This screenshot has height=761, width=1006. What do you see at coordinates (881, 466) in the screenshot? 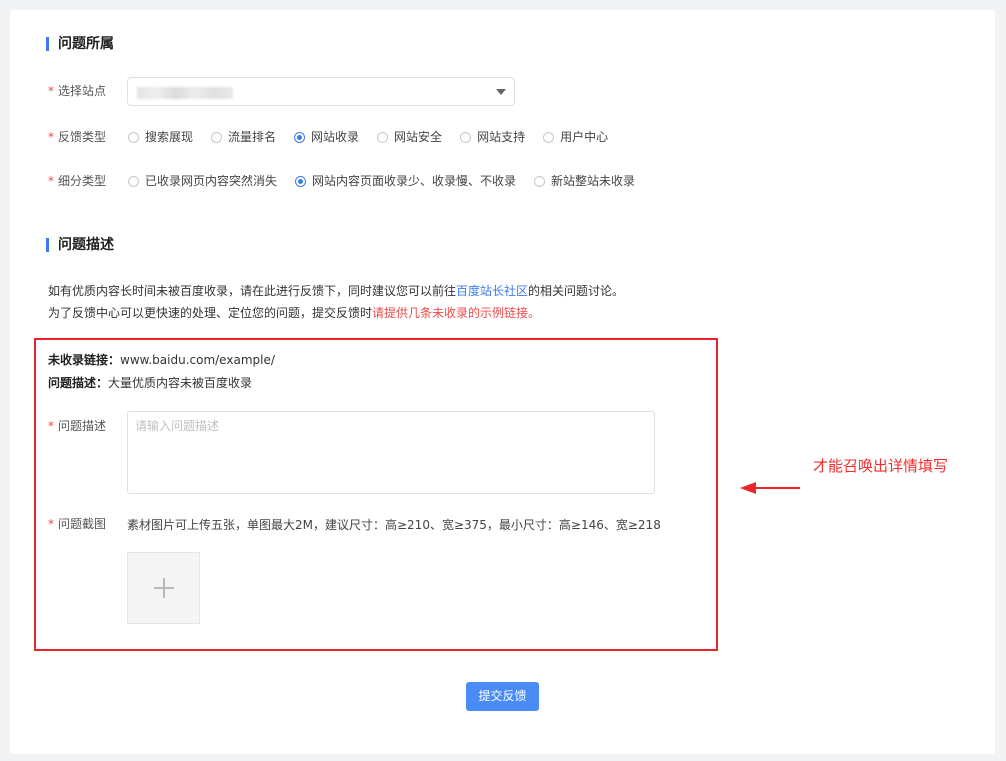
I see `annotation-text: 才能召唤出详情填写` at bounding box center [881, 466].